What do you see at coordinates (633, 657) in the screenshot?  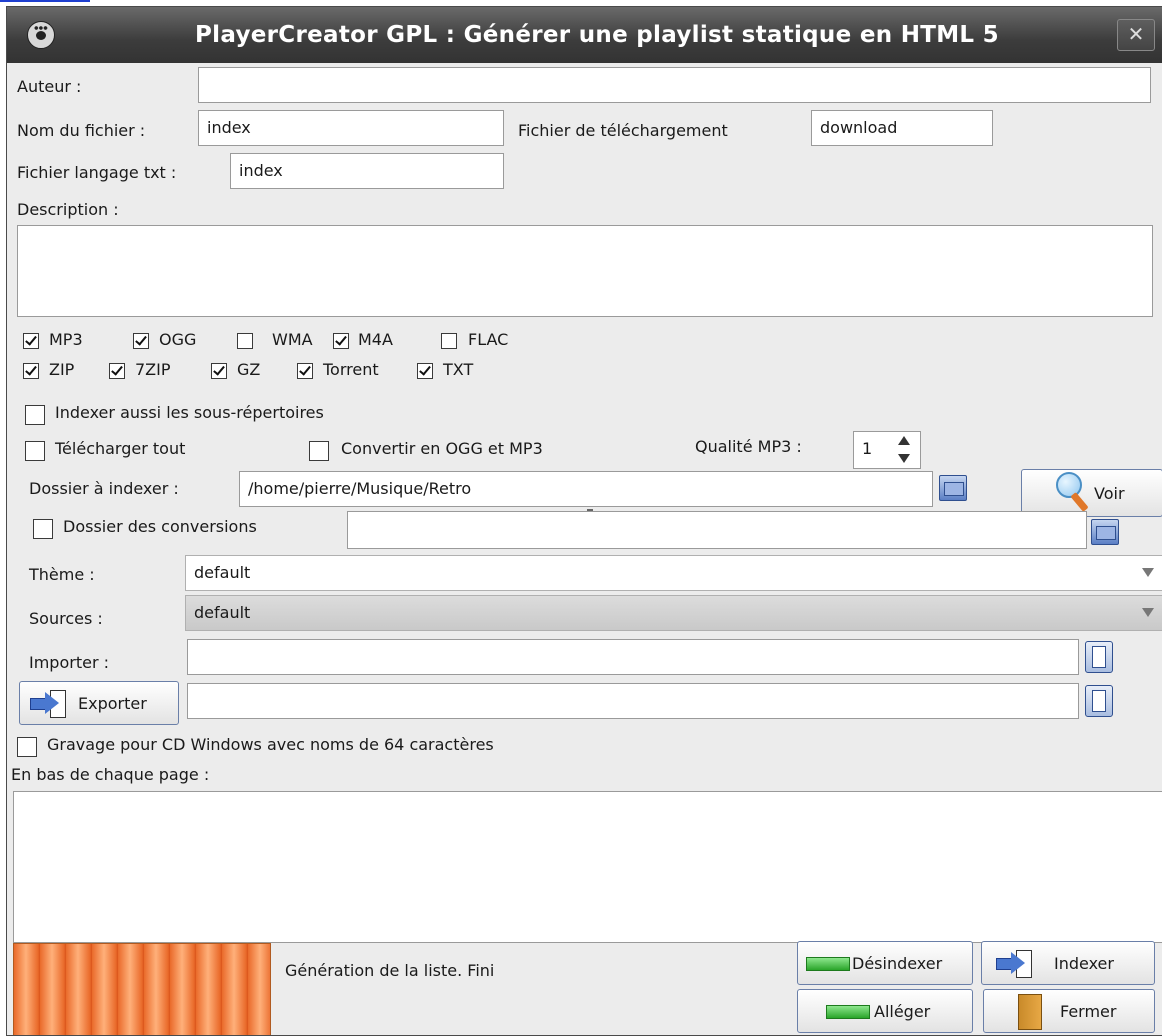 I see `importer-input` at bounding box center [633, 657].